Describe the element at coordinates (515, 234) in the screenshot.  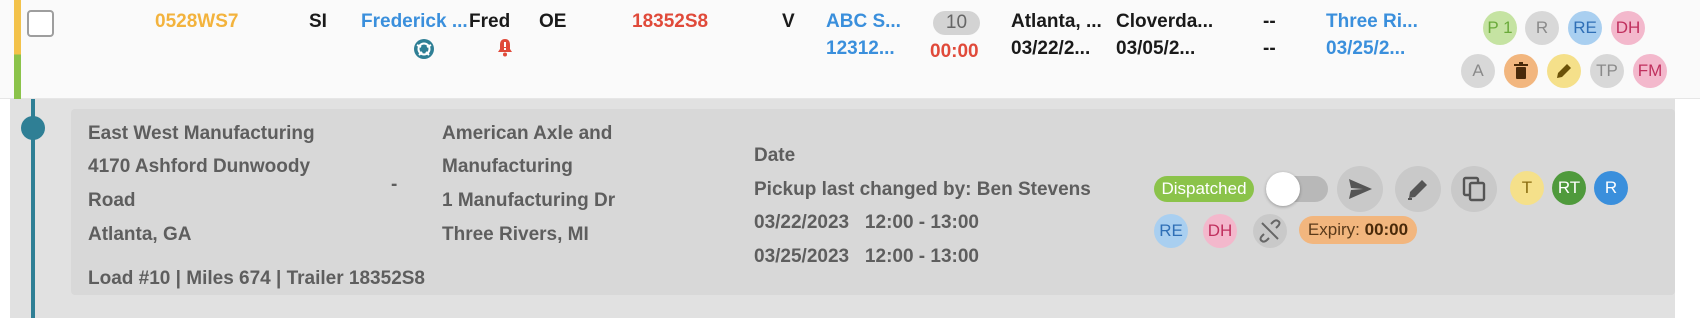
I see `destination-city-state: Three Rivers, MI` at that location.